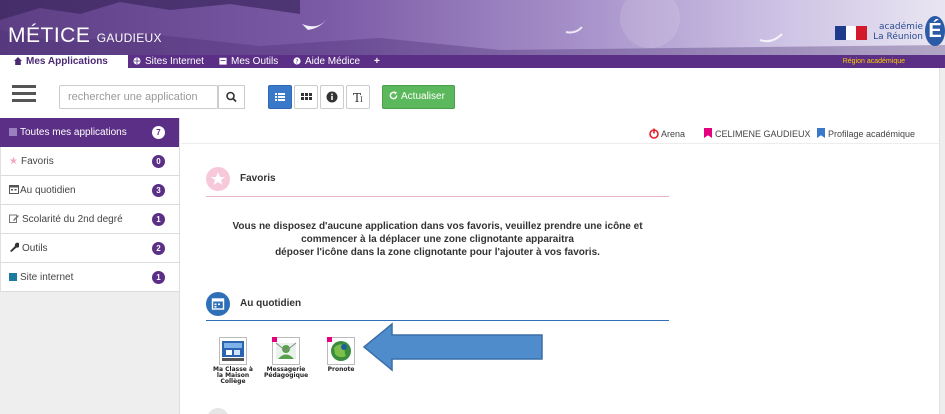 The image size is (945, 414). What do you see at coordinates (418, 97) in the screenshot?
I see `refresh-button: Actualiser` at bounding box center [418, 97].